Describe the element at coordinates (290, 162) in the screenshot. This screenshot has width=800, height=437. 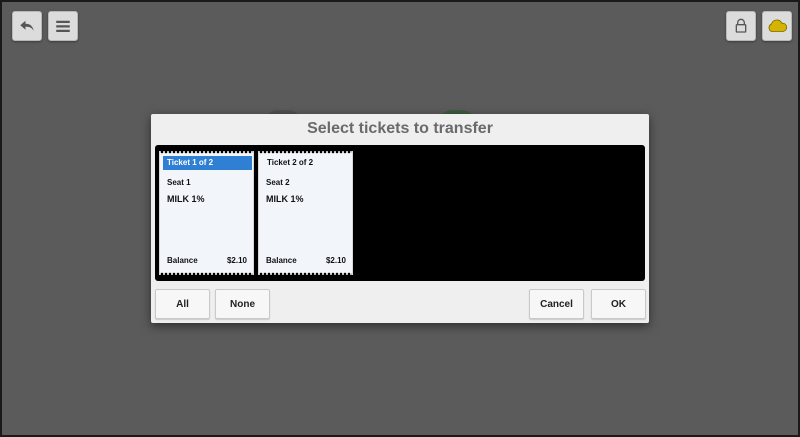
I see `ticket-header: Ticket 2 of 2` at that location.